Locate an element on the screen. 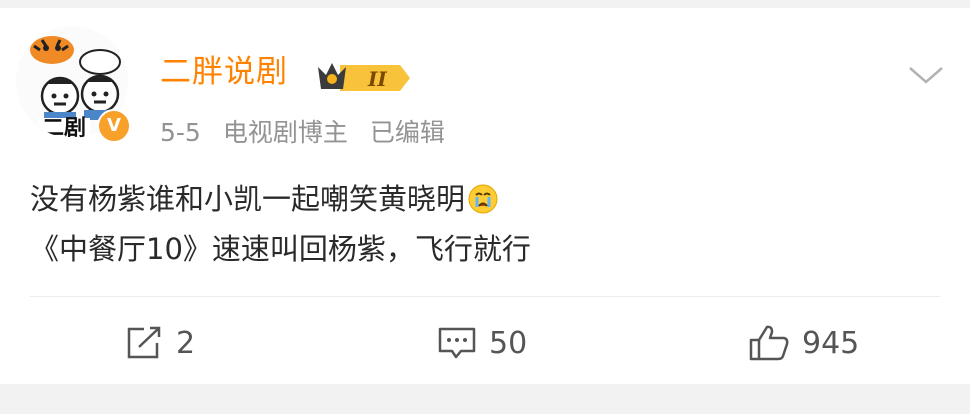 The height and width of the screenshot is (414, 970). chevron-down-icon is located at coordinates (926, 75).